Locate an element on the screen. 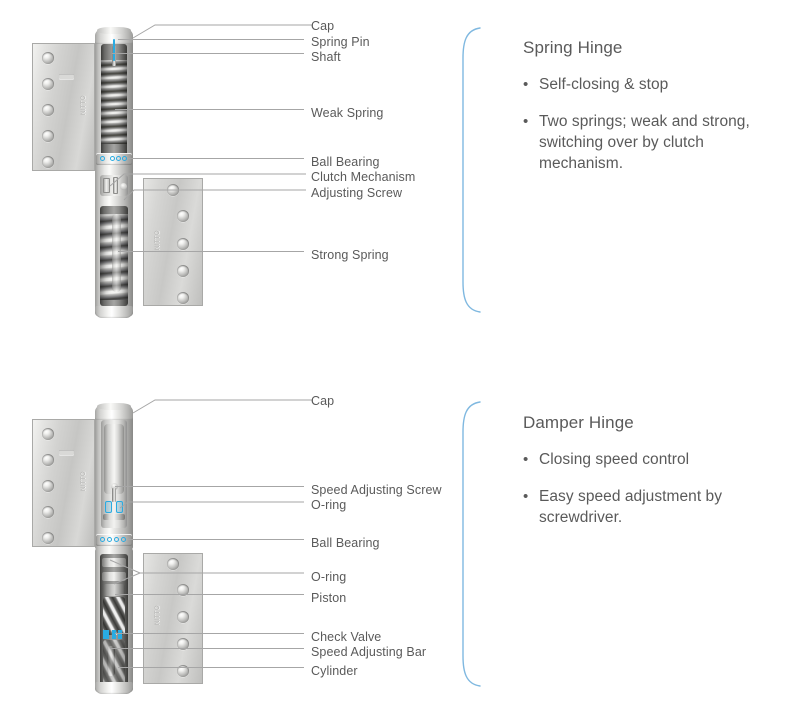 This screenshot has width=800, height=724. callout-o-ring-upper: O-ring is located at coordinates (329, 505).